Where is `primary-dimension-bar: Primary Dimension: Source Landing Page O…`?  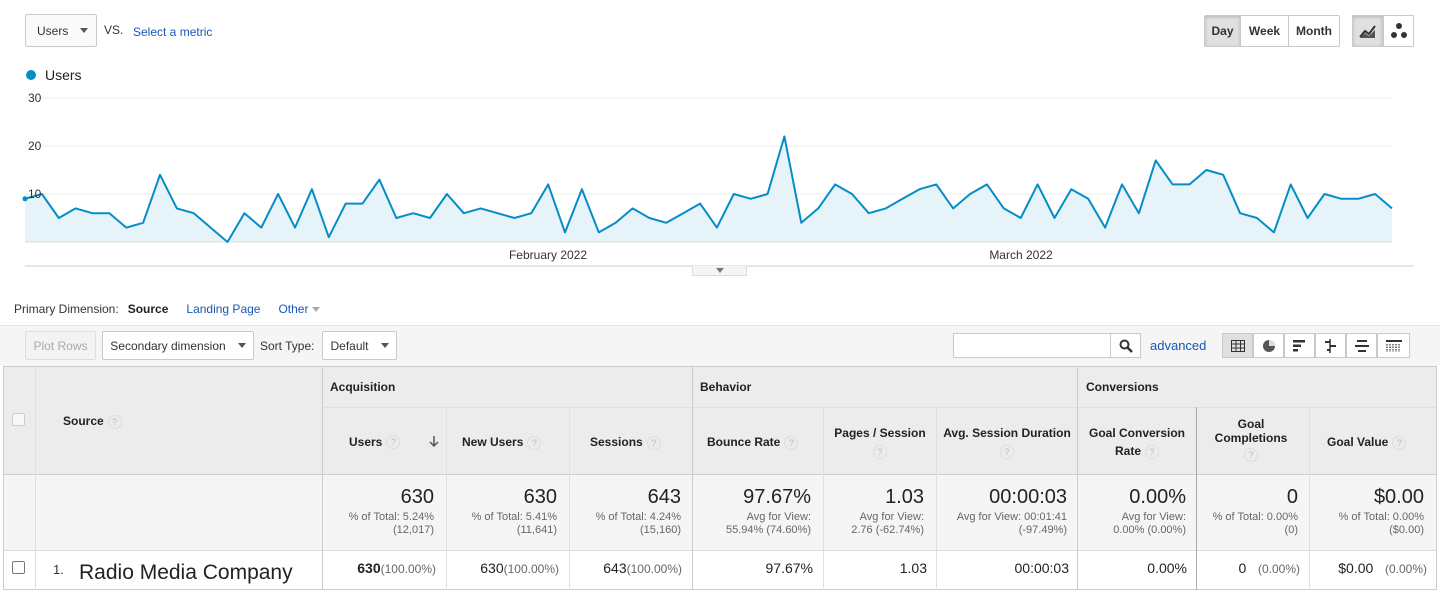 primary-dimension-bar: Primary Dimension: Source Landing Page O… is located at coordinates (167, 309).